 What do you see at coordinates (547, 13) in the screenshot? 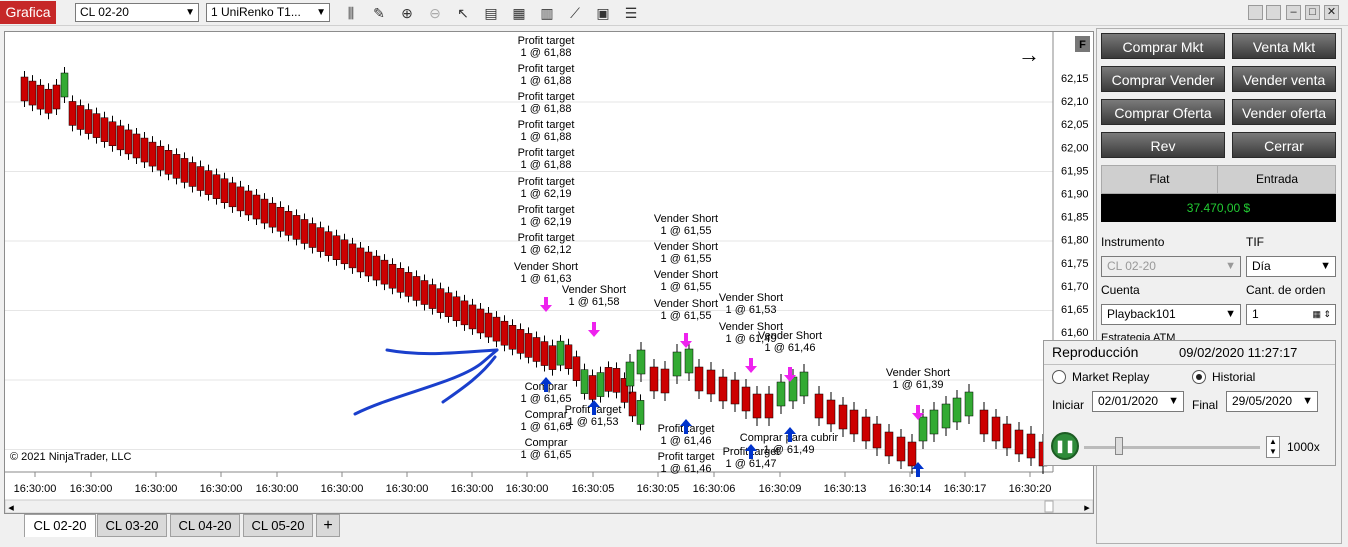
I see `indicators-icon: ▥` at bounding box center [547, 13].